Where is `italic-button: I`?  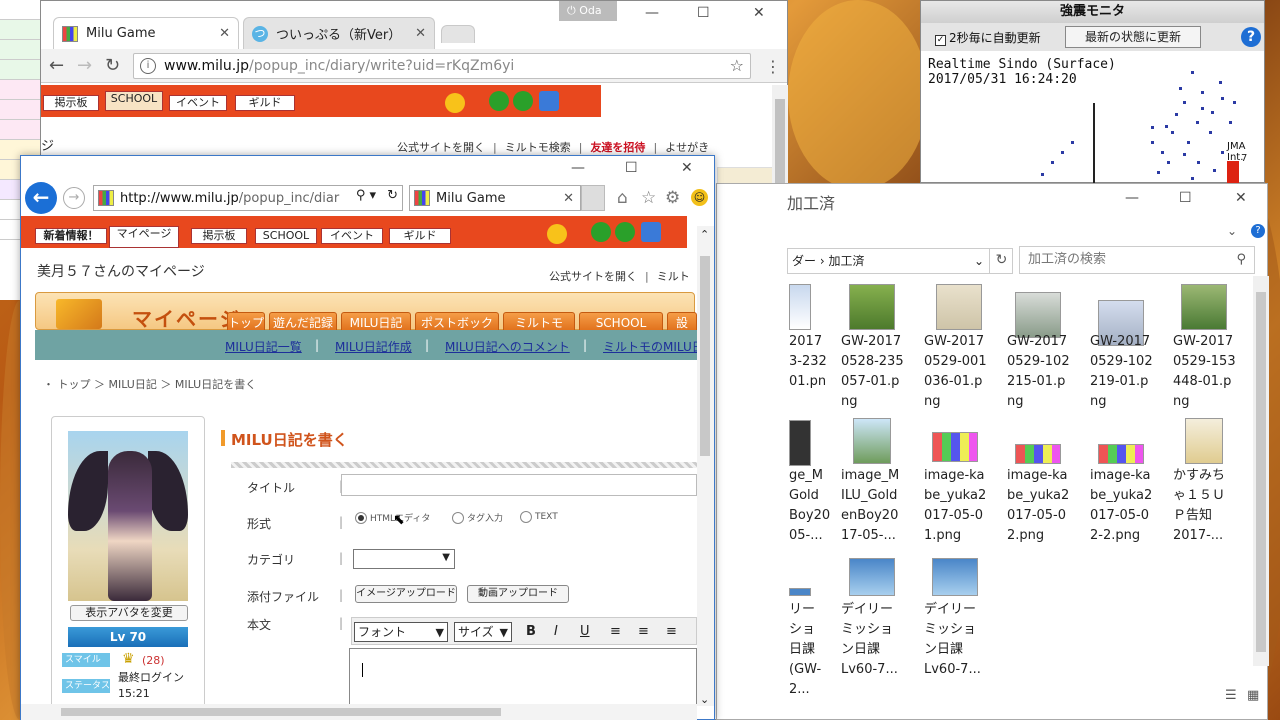 italic-button: I is located at coordinates (556, 631).